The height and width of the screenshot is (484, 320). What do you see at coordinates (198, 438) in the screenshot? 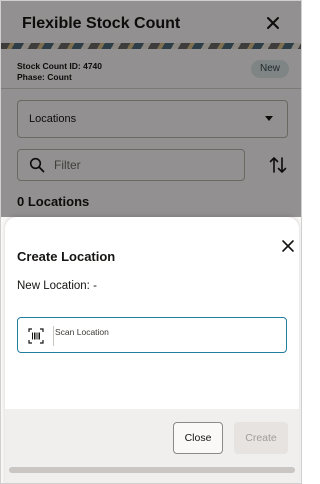
I see `close-button: Close` at bounding box center [198, 438].